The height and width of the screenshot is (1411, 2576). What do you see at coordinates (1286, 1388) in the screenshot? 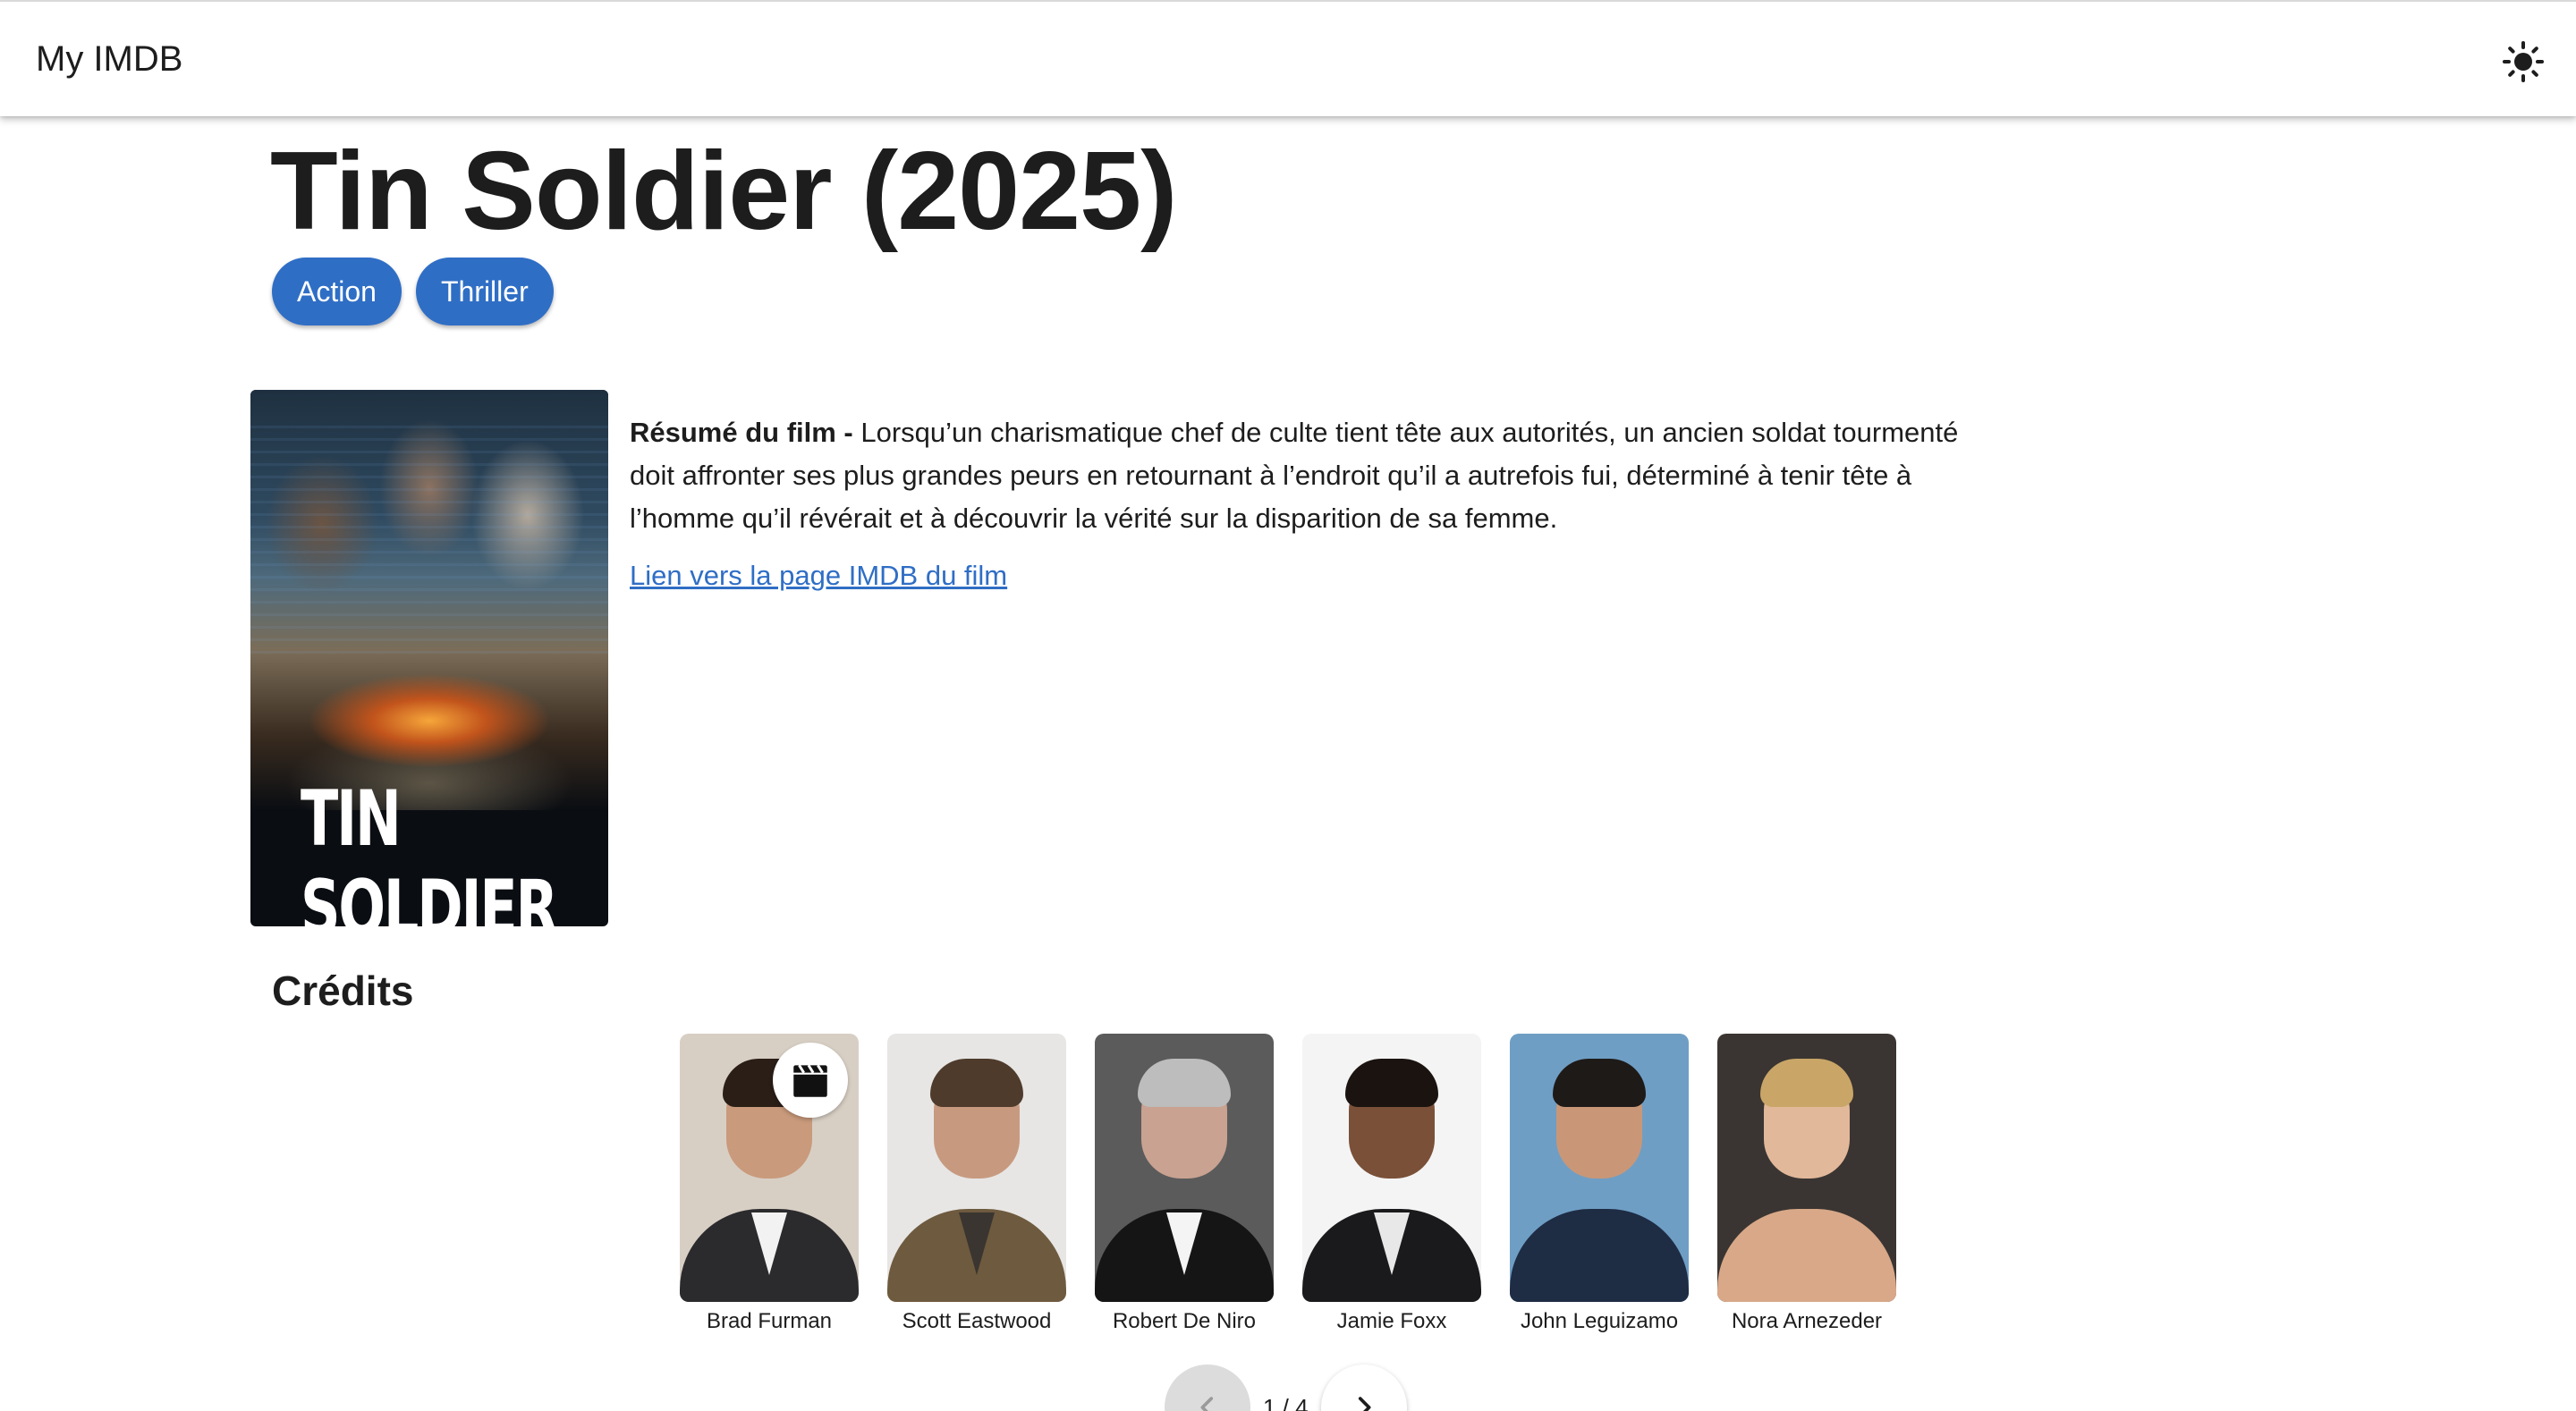
I see `pagination: 1 / 4` at bounding box center [1286, 1388].